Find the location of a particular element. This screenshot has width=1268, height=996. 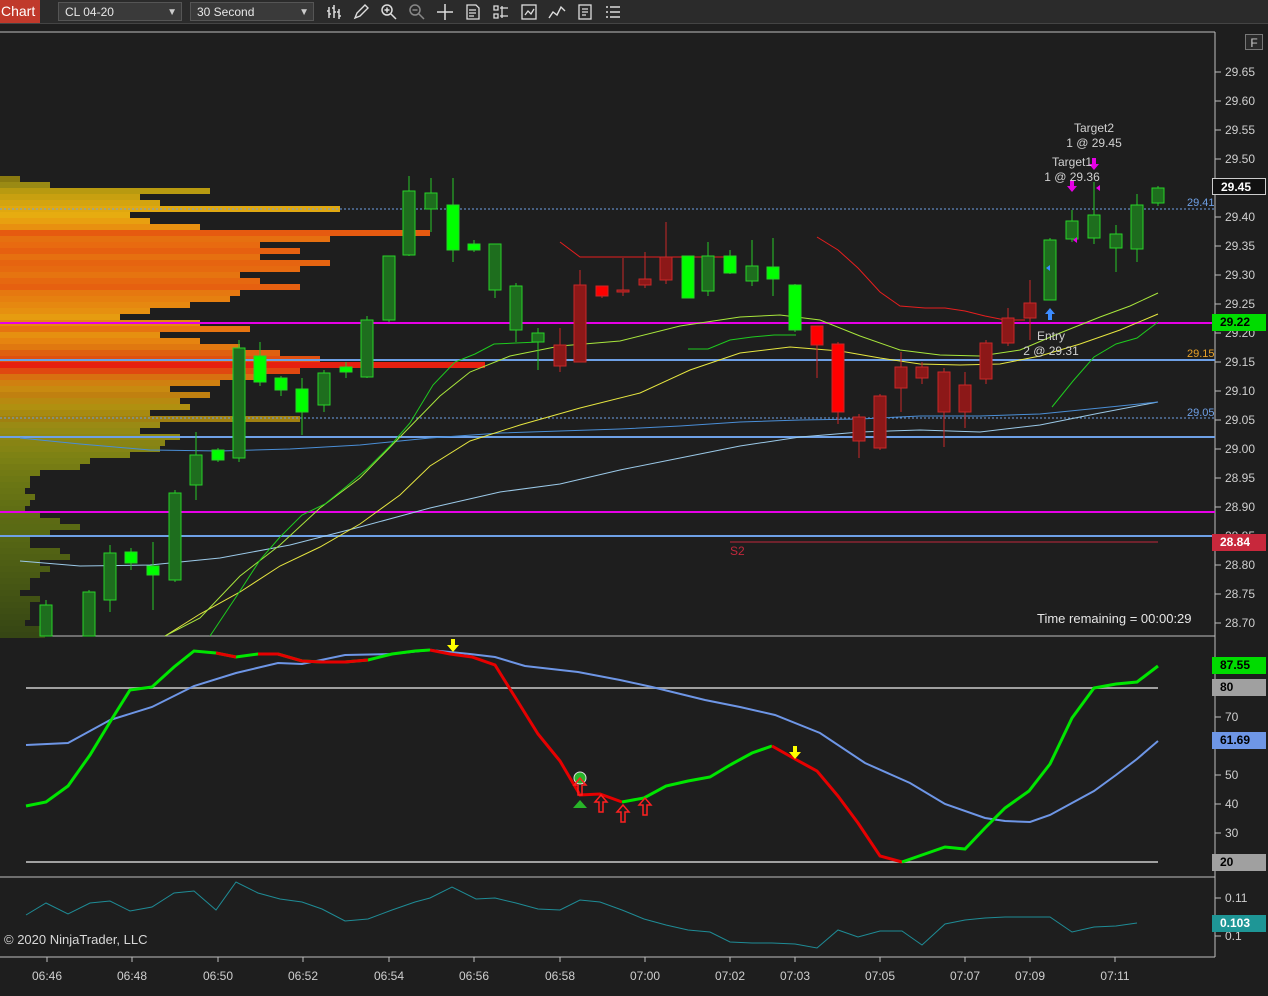

zoom-out-icon is located at coordinates (417, 12).